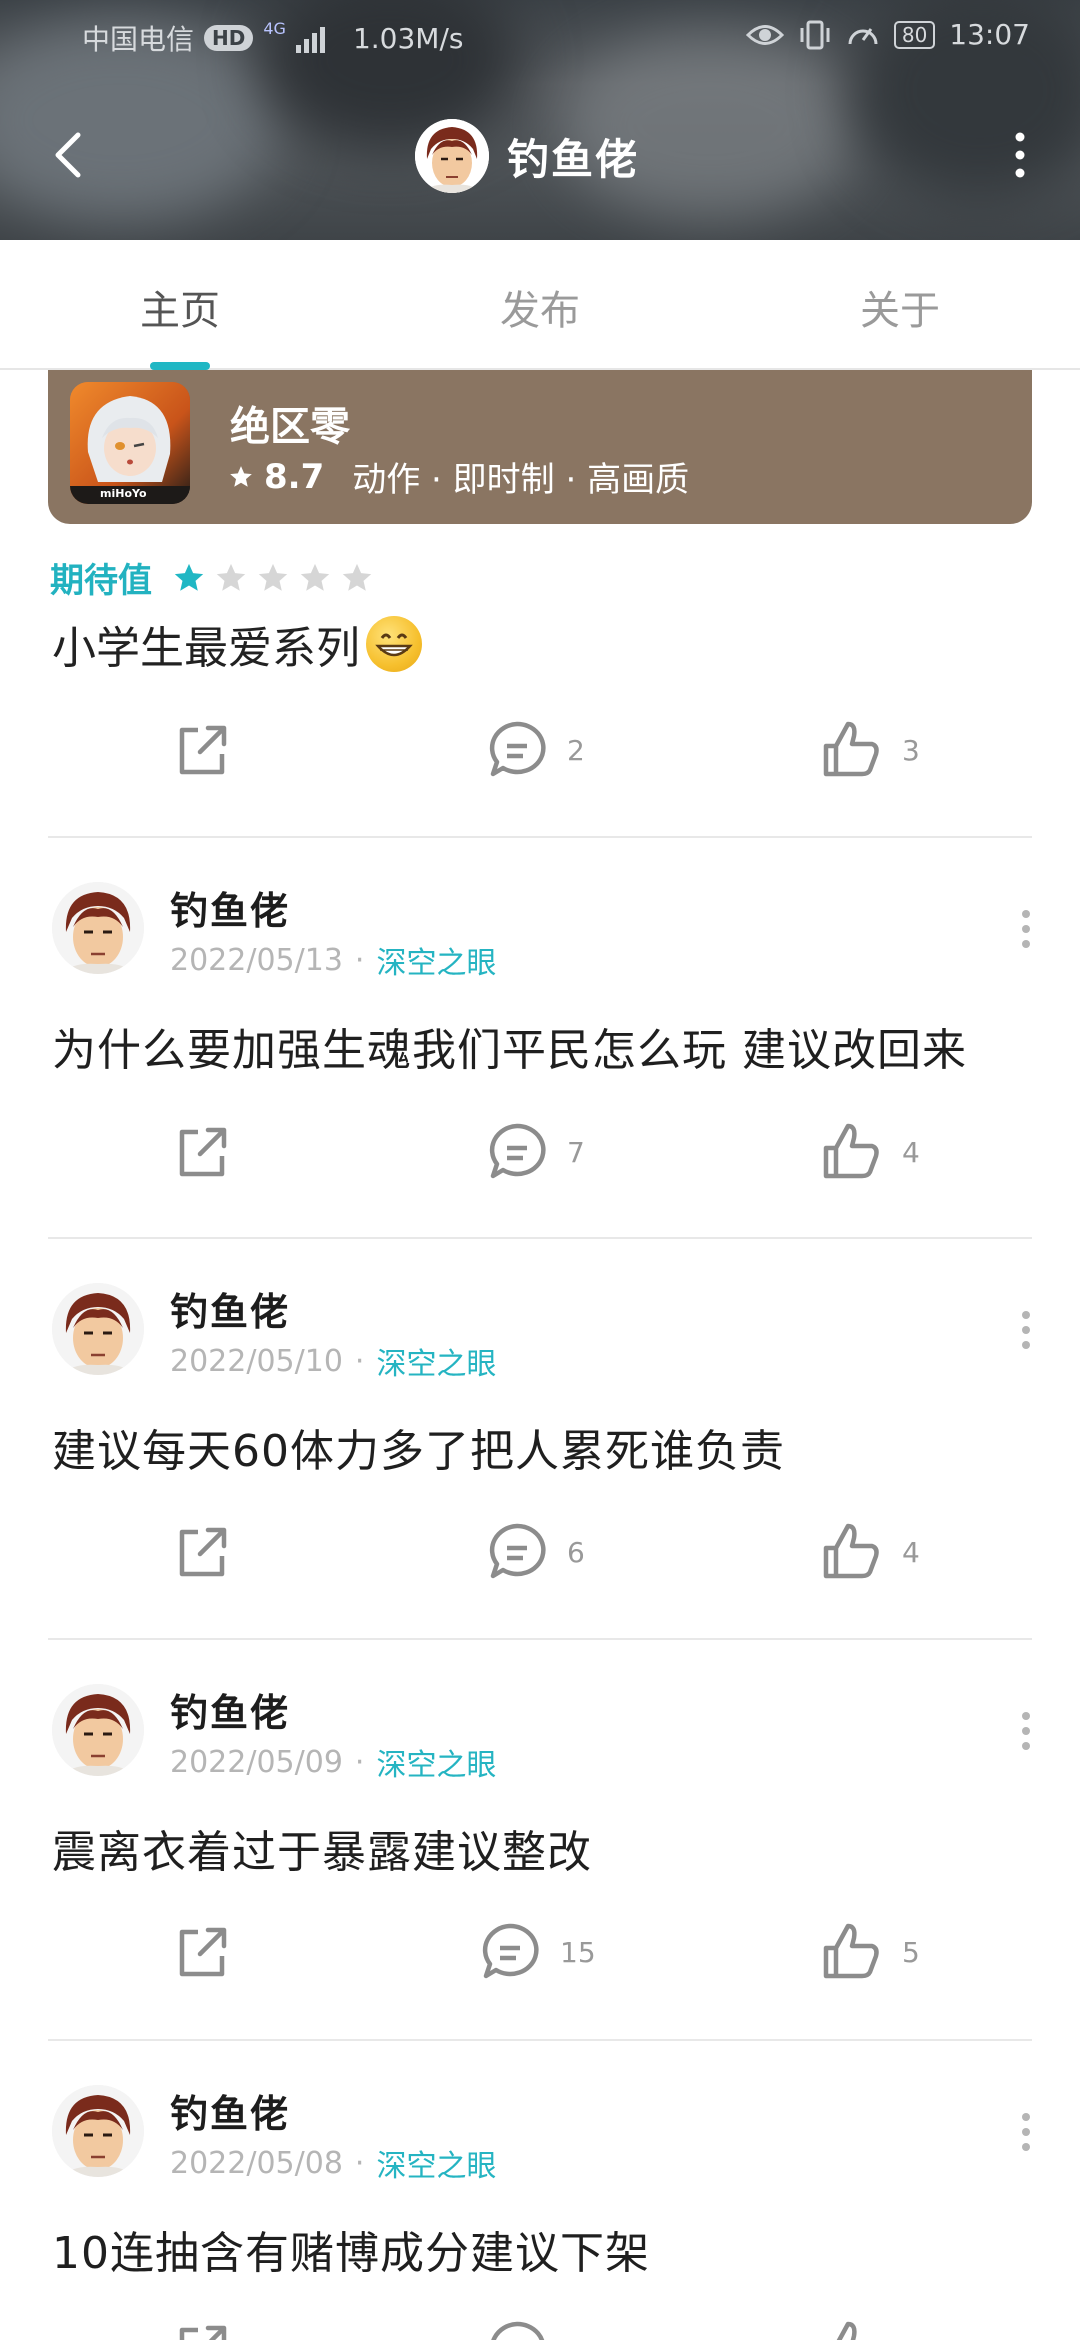 This screenshot has width=1080, height=2340. What do you see at coordinates (180, 366) in the screenshot?
I see `tab-indicator` at bounding box center [180, 366].